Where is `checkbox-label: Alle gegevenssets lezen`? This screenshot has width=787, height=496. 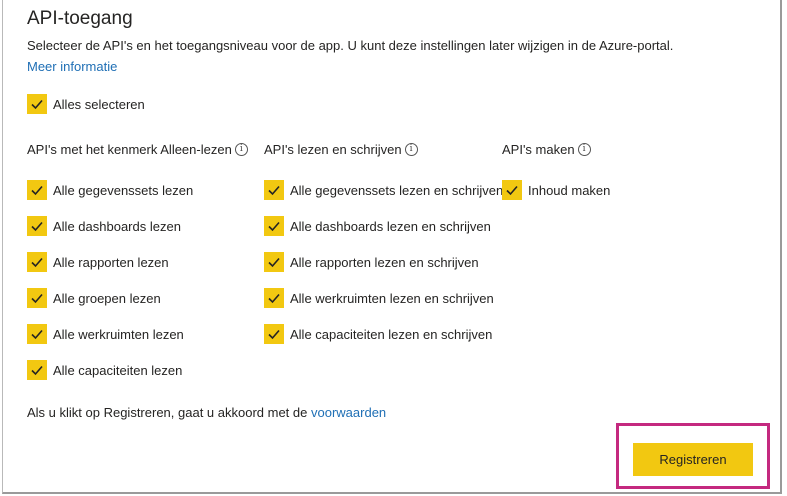
checkbox-label: Alle gegevenssets lezen is located at coordinates (123, 190).